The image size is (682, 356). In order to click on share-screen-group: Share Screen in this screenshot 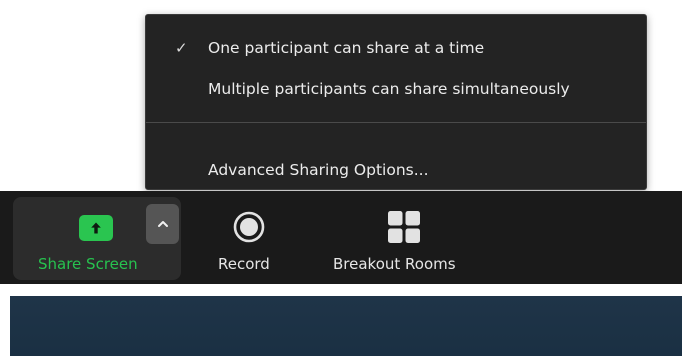, I will do `click(97, 238)`.